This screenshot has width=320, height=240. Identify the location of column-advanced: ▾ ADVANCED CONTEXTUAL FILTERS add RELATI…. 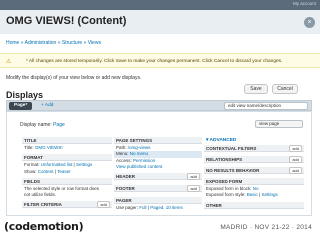
(254, 177).